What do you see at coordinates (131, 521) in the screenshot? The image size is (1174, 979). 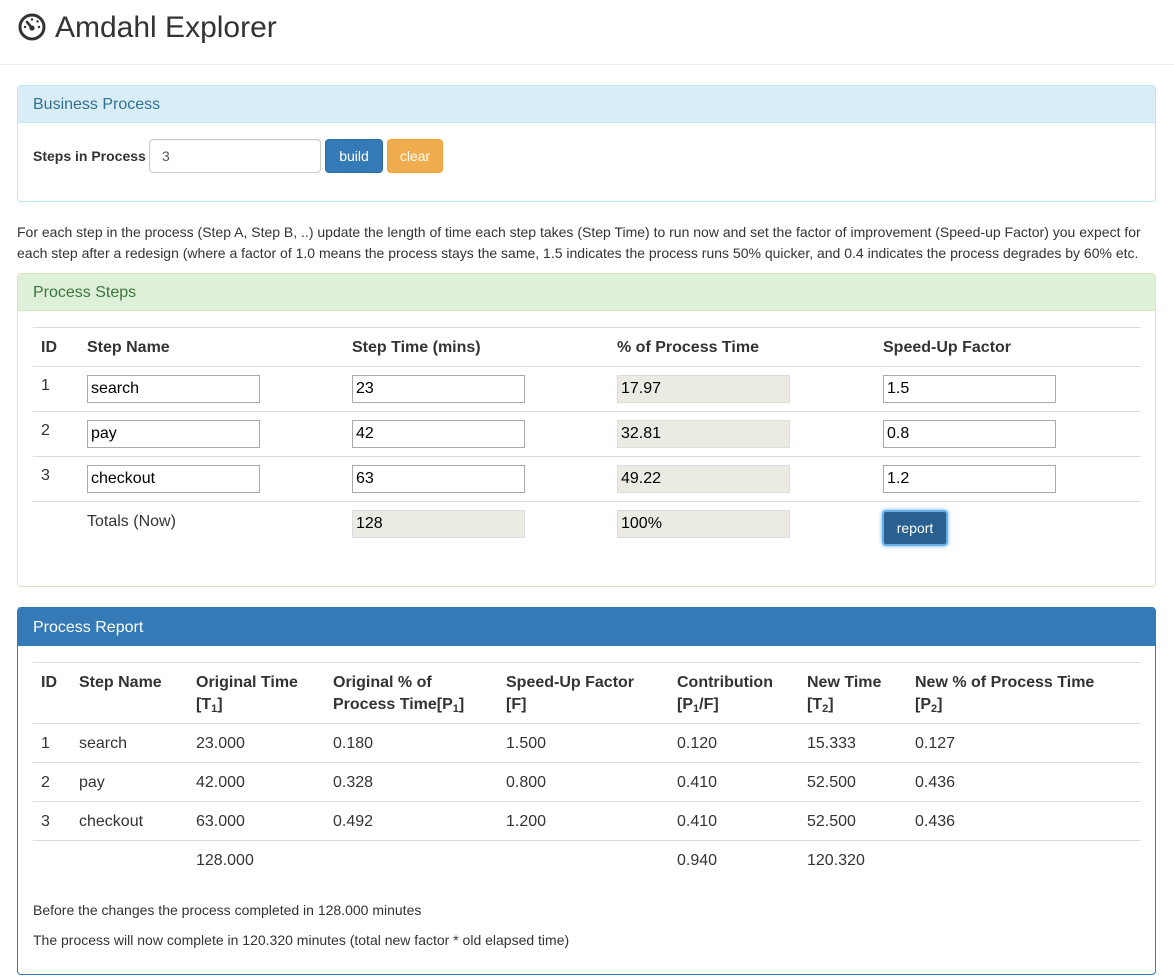 I see `totals-label: Totals (Now)` at bounding box center [131, 521].